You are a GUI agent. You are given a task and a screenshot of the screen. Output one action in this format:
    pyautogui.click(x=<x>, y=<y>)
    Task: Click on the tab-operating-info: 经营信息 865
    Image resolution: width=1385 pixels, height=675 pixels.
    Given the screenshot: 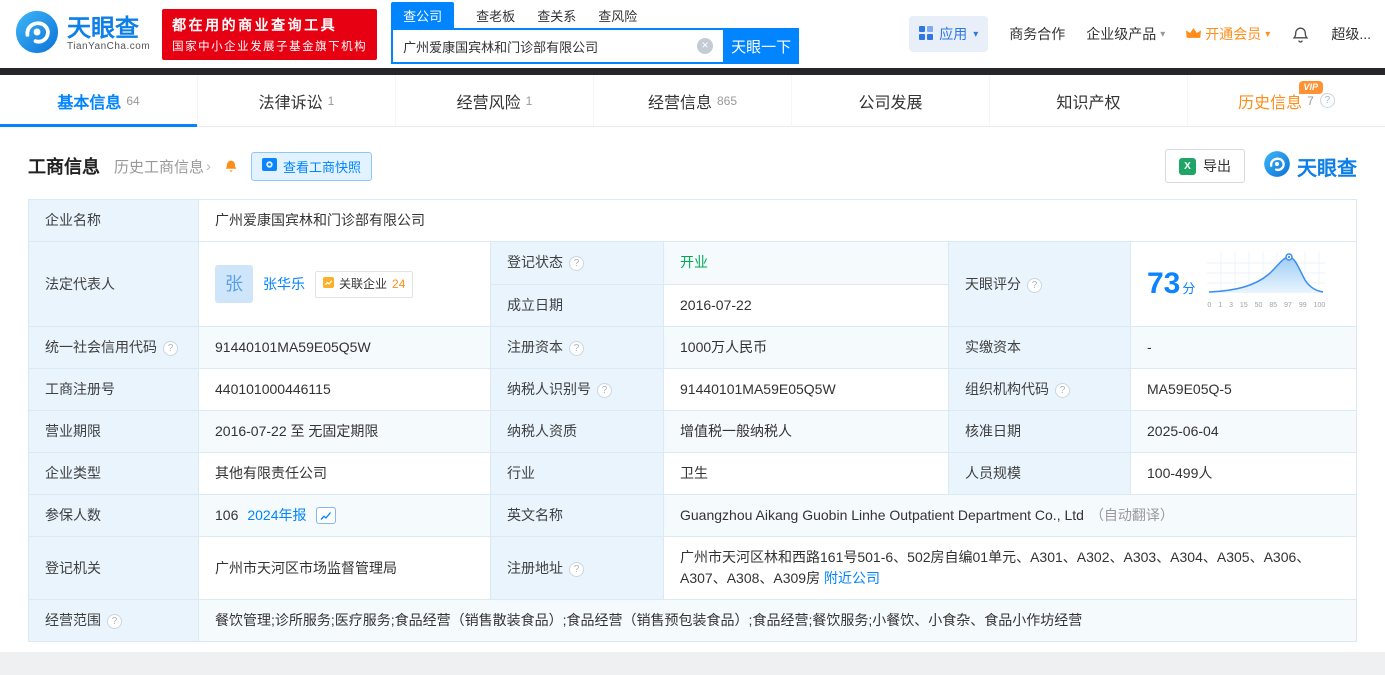 What is the action you would take?
    pyautogui.click(x=692, y=100)
    